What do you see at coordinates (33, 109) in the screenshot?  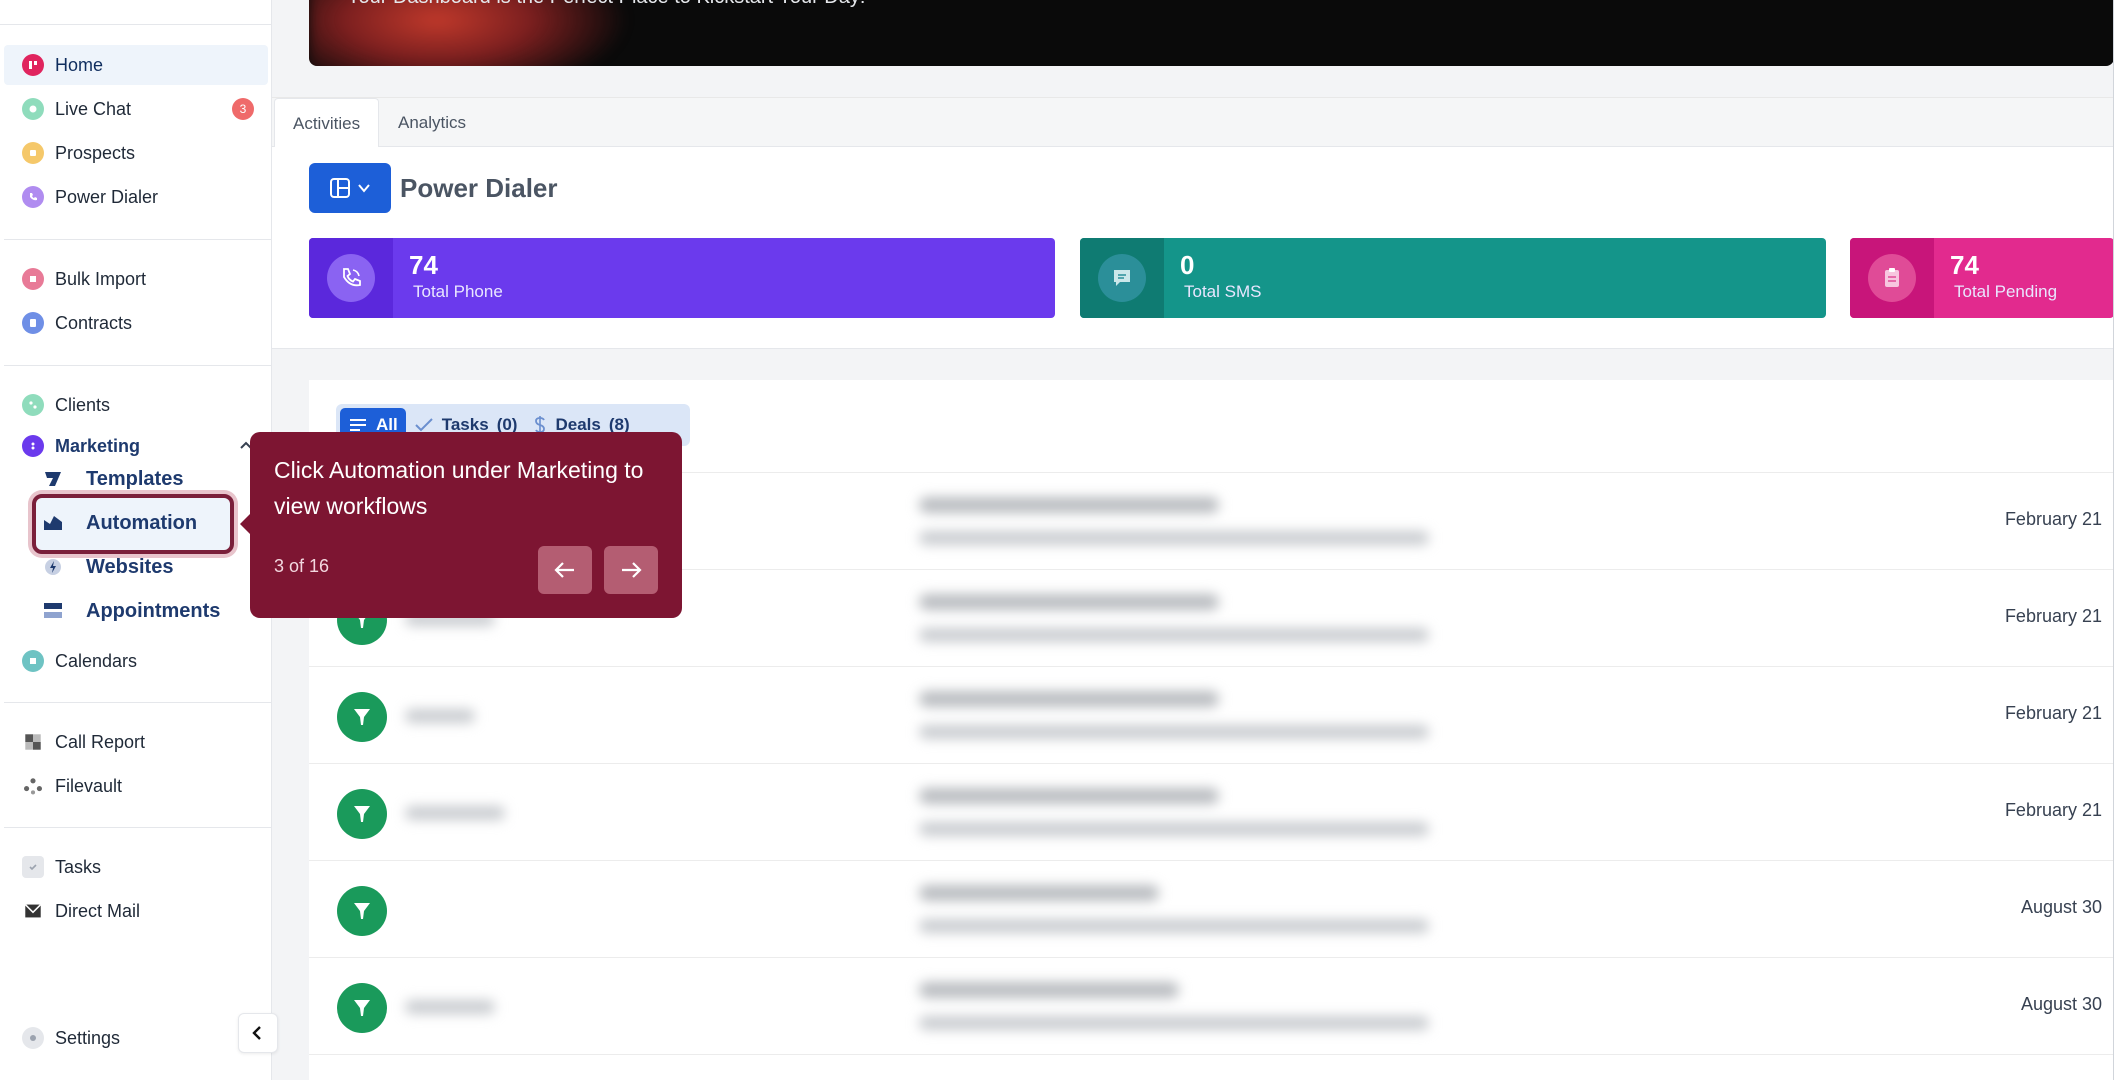 I see `chat-icon` at bounding box center [33, 109].